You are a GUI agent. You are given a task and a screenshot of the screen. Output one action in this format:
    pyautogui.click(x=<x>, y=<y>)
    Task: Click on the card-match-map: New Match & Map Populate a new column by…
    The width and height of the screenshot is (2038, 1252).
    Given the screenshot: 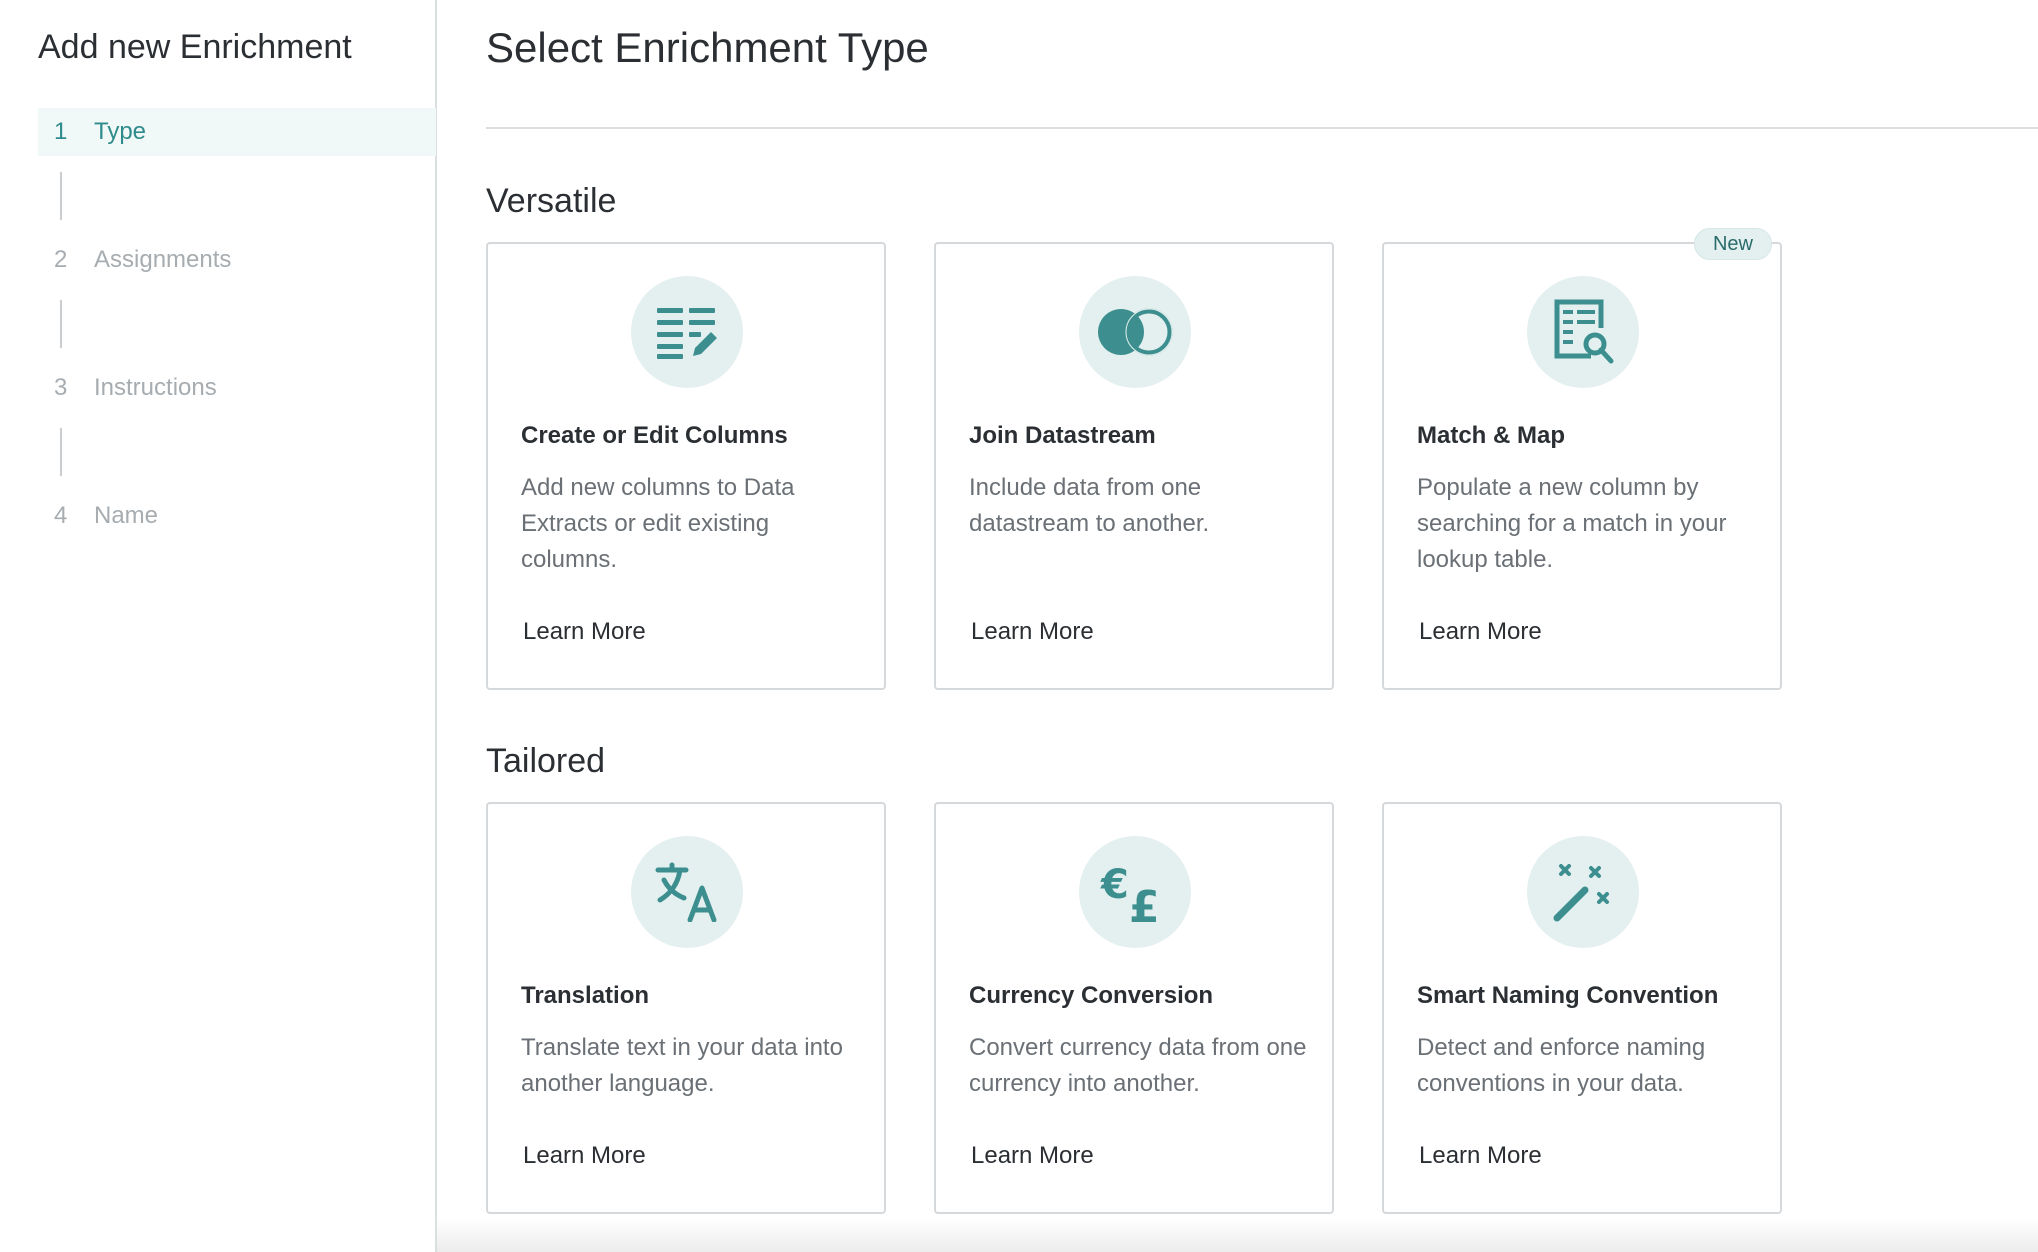 What is the action you would take?
    pyautogui.click(x=1582, y=459)
    